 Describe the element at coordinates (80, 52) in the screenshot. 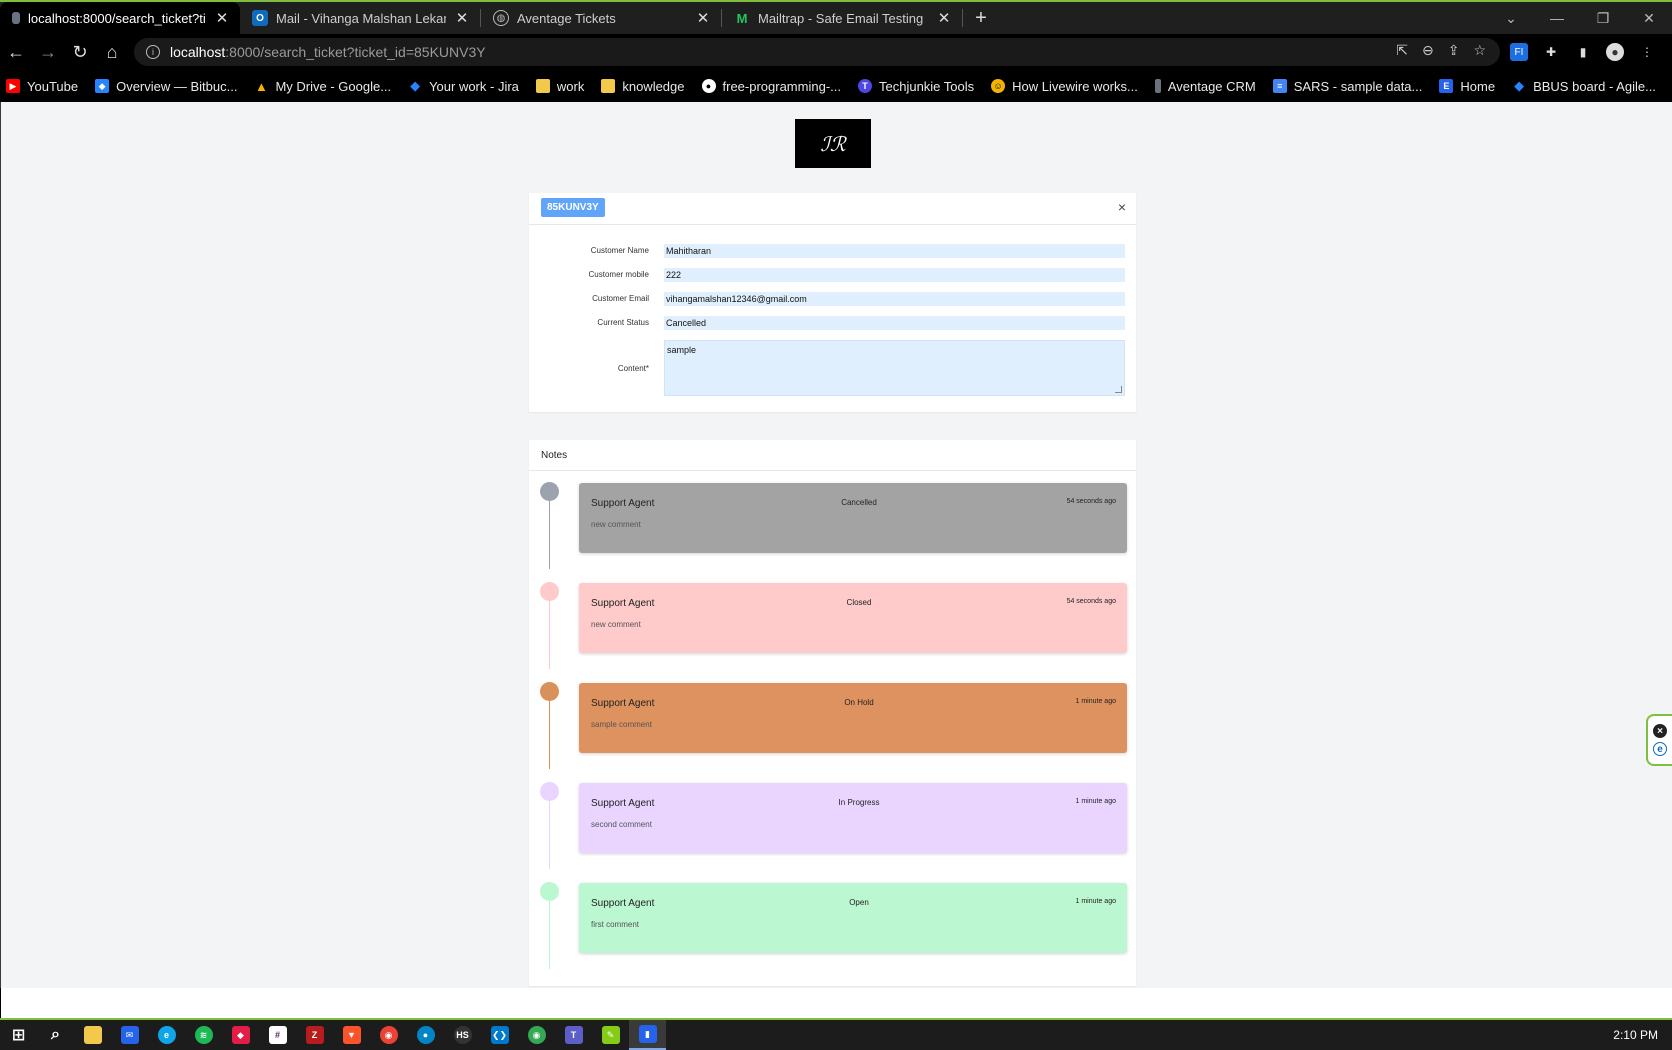

I see `reload-icon: ↻` at that location.